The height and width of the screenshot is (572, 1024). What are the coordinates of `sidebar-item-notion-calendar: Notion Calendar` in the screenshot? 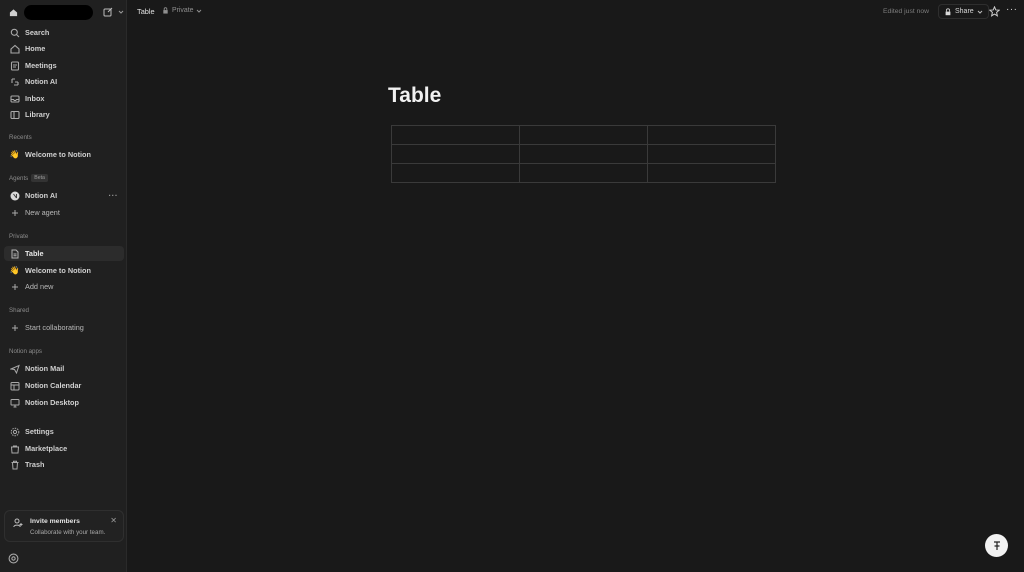 It's located at (64, 385).